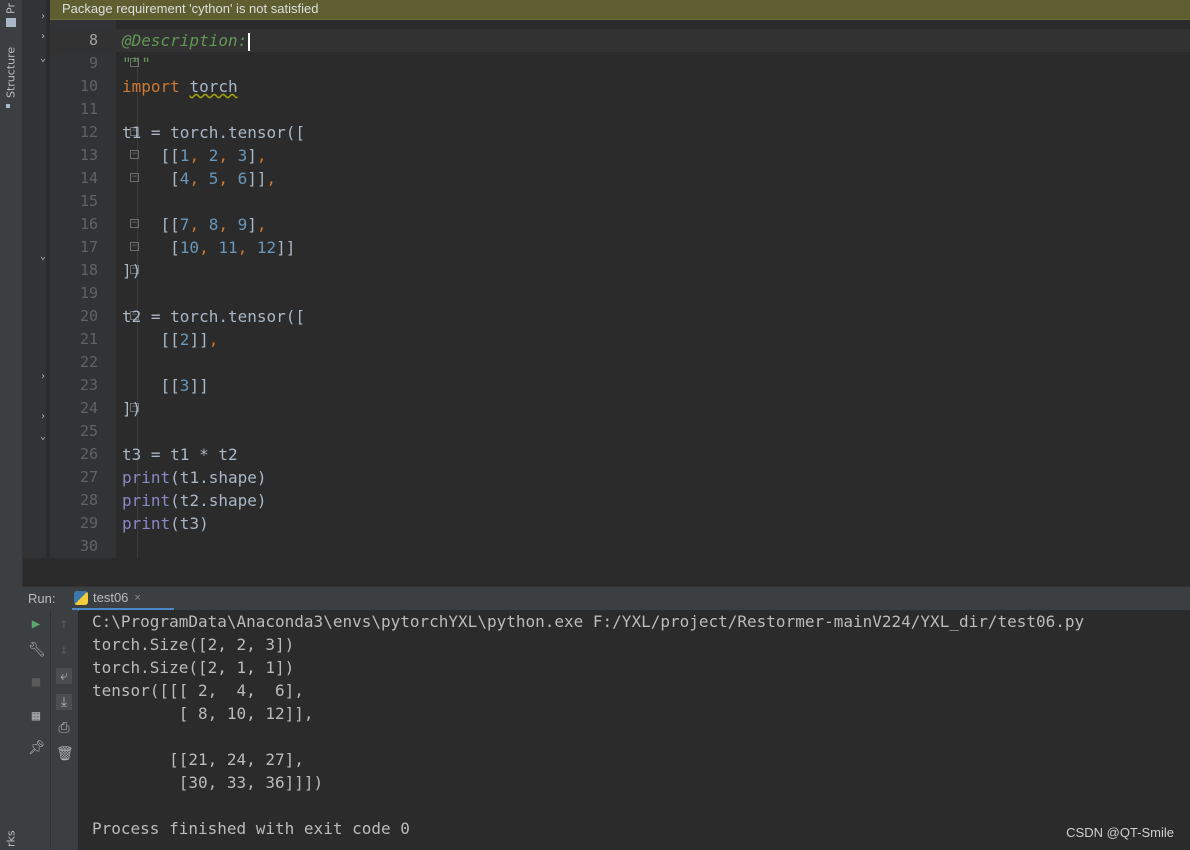 This screenshot has width=1190, height=850. I want to click on code-line: 17− [10, 11, 12]], so click(620, 247).